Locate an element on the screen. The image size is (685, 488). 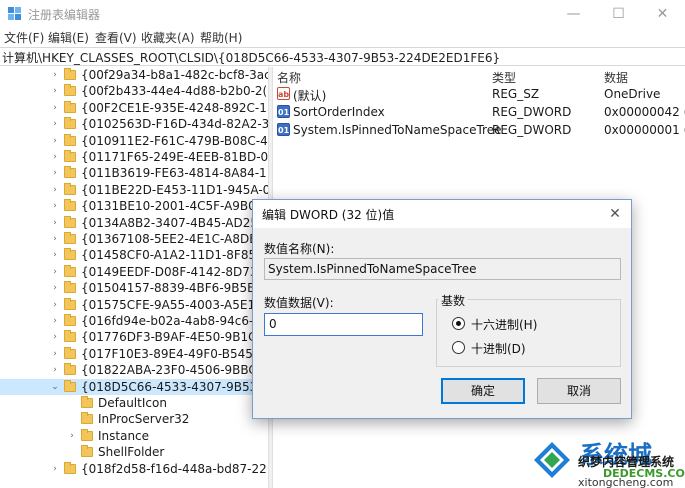
tree-item: › {0131BE10-2001-4C5F-A9B0-C is located at coordinates (134, 206).